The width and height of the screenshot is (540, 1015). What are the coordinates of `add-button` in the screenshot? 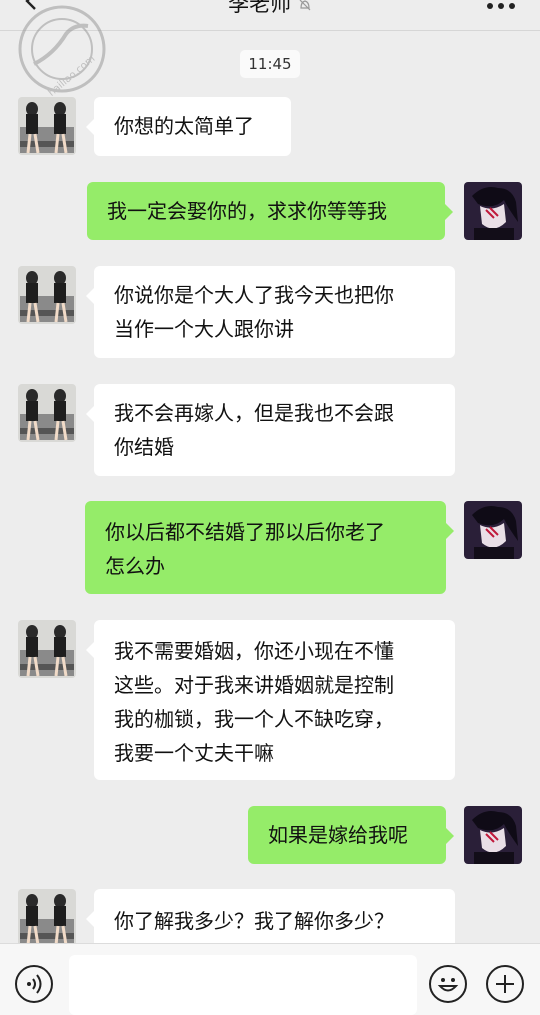 It's located at (505, 984).